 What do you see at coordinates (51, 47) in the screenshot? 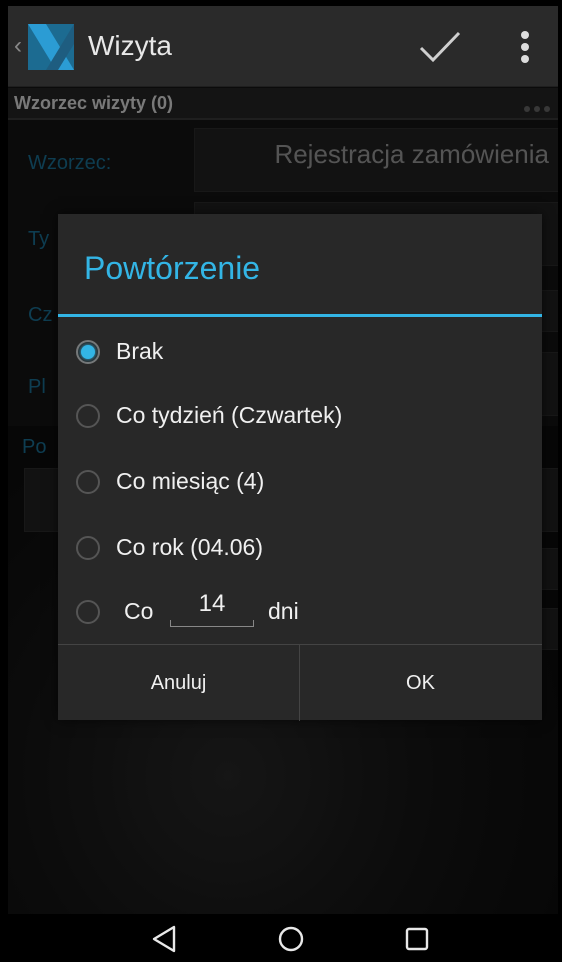
I see `app-logo-icon` at bounding box center [51, 47].